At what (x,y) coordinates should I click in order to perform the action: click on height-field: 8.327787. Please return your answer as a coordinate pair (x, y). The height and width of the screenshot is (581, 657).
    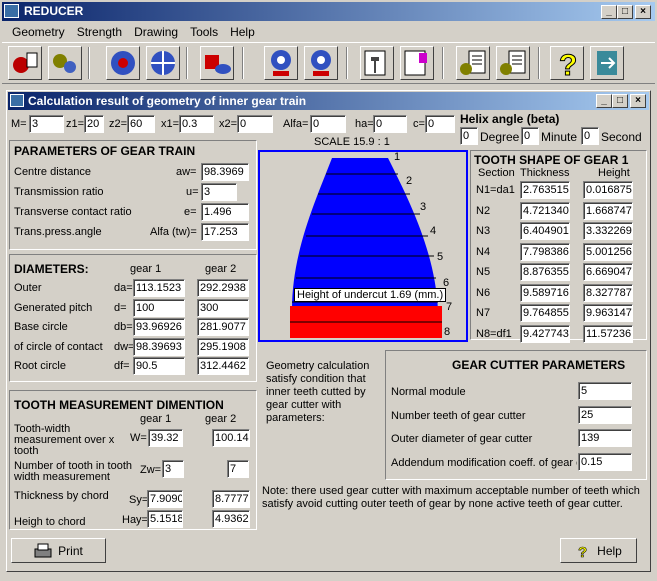
    Looking at the image, I should click on (608, 292).